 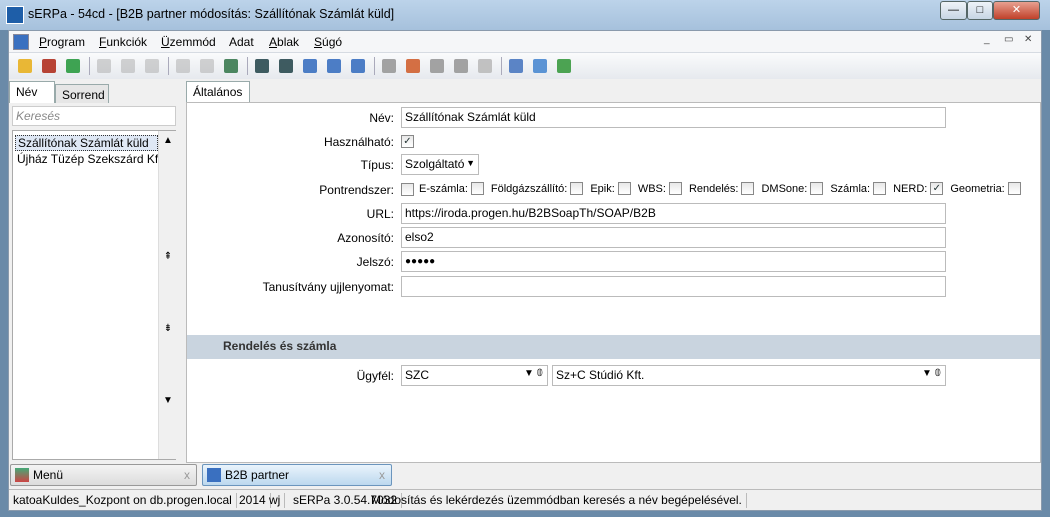 What do you see at coordinates (407, 189) in the screenshot?
I see `pontrendszer-checkbox` at bounding box center [407, 189].